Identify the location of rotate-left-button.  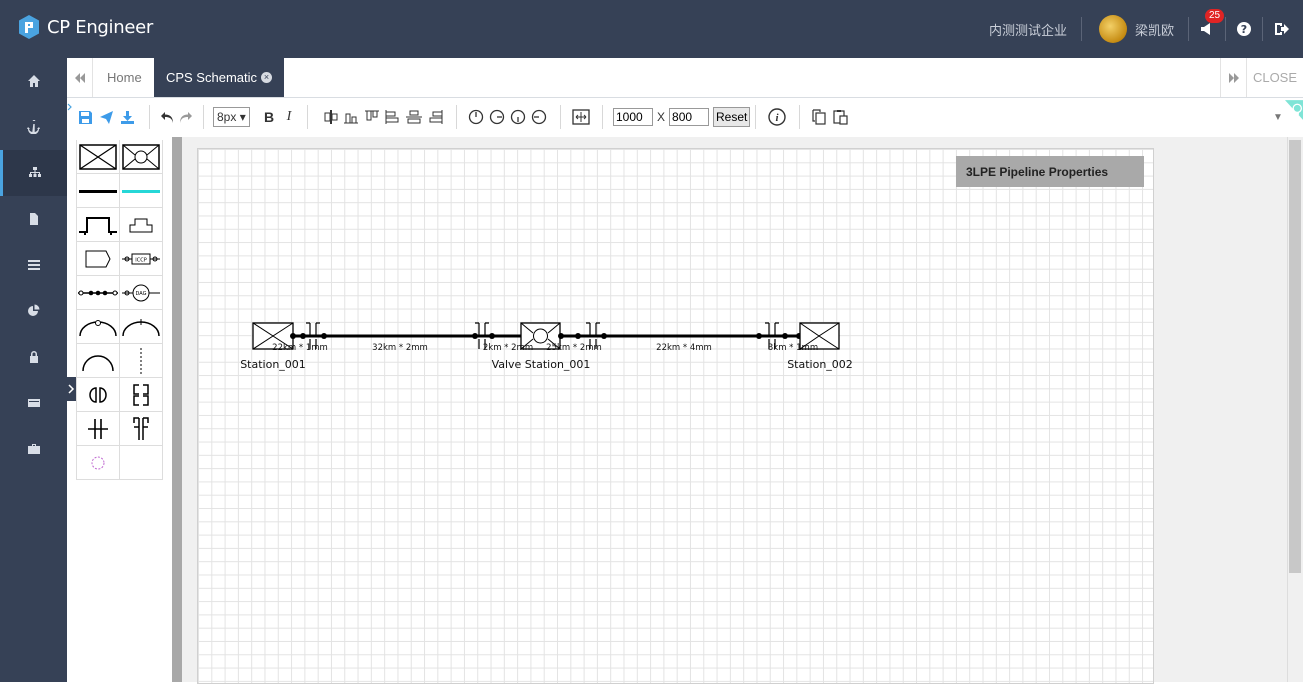
(539, 117).